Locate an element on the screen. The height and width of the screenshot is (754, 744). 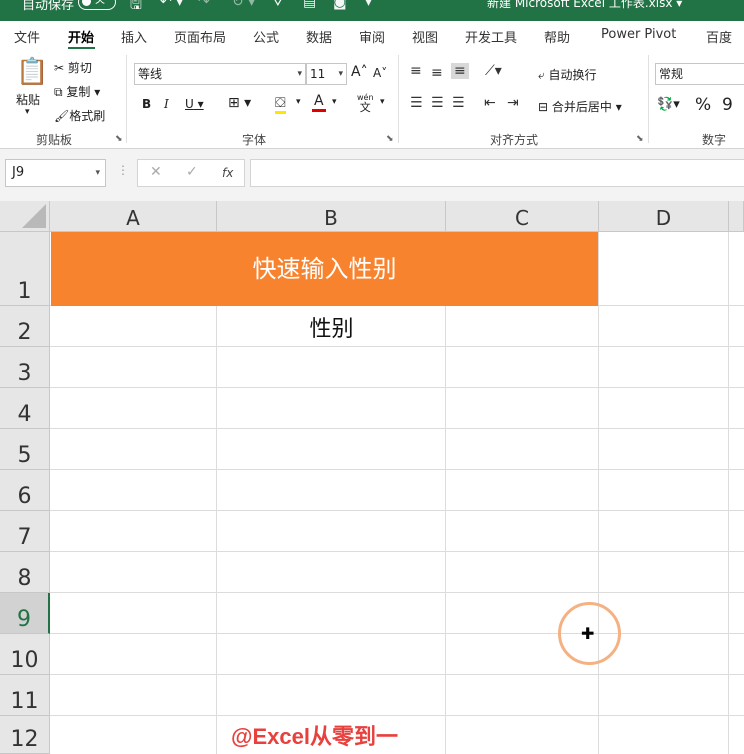
watermark: @Excel从零到一 is located at coordinates (314, 736).